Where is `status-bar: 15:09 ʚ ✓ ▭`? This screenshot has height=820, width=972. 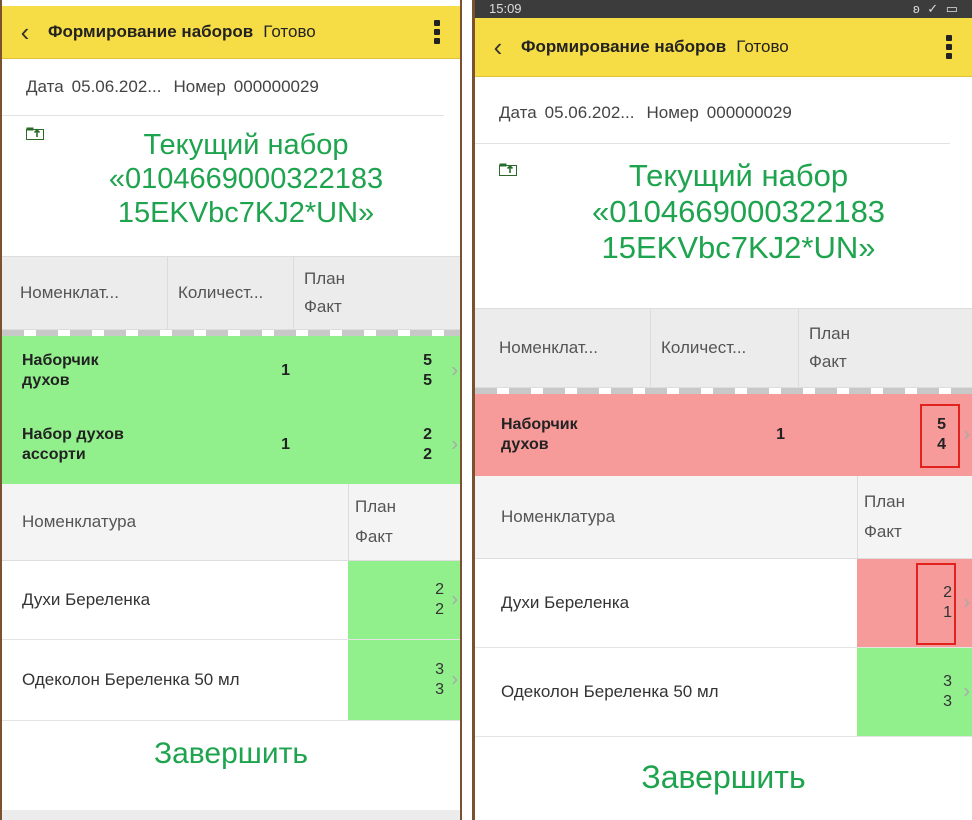
status-bar: 15:09 ʚ ✓ ▭ is located at coordinates (723, 9).